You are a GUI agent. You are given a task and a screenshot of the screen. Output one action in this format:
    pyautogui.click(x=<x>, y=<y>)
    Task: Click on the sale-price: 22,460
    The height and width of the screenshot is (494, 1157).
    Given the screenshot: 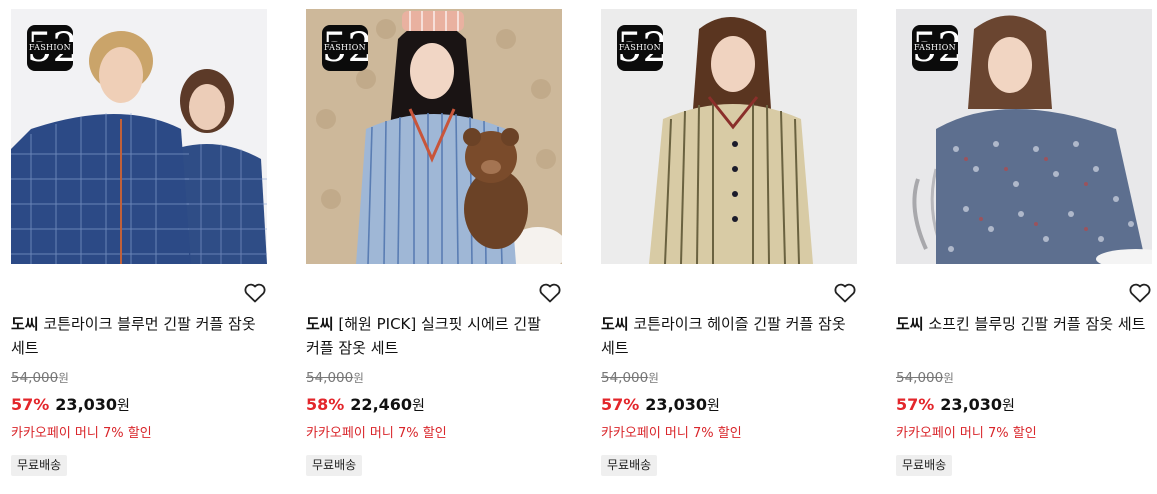 What is the action you would take?
    pyautogui.click(x=381, y=404)
    